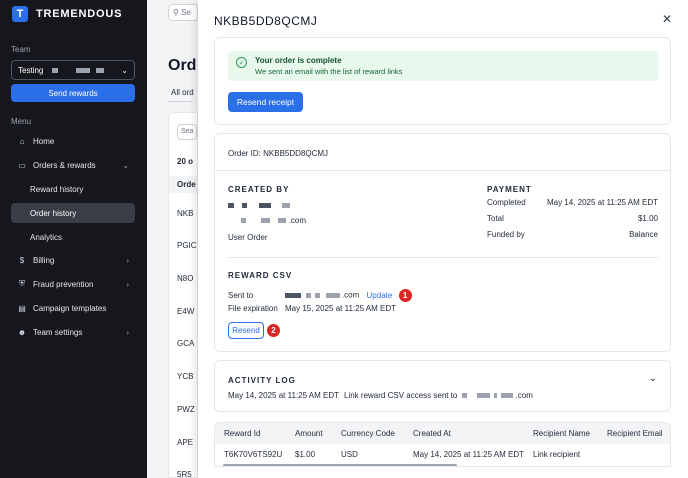  What do you see at coordinates (368, 433) in the screenshot?
I see `column-header: Currency Code` at bounding box center [368, 433].